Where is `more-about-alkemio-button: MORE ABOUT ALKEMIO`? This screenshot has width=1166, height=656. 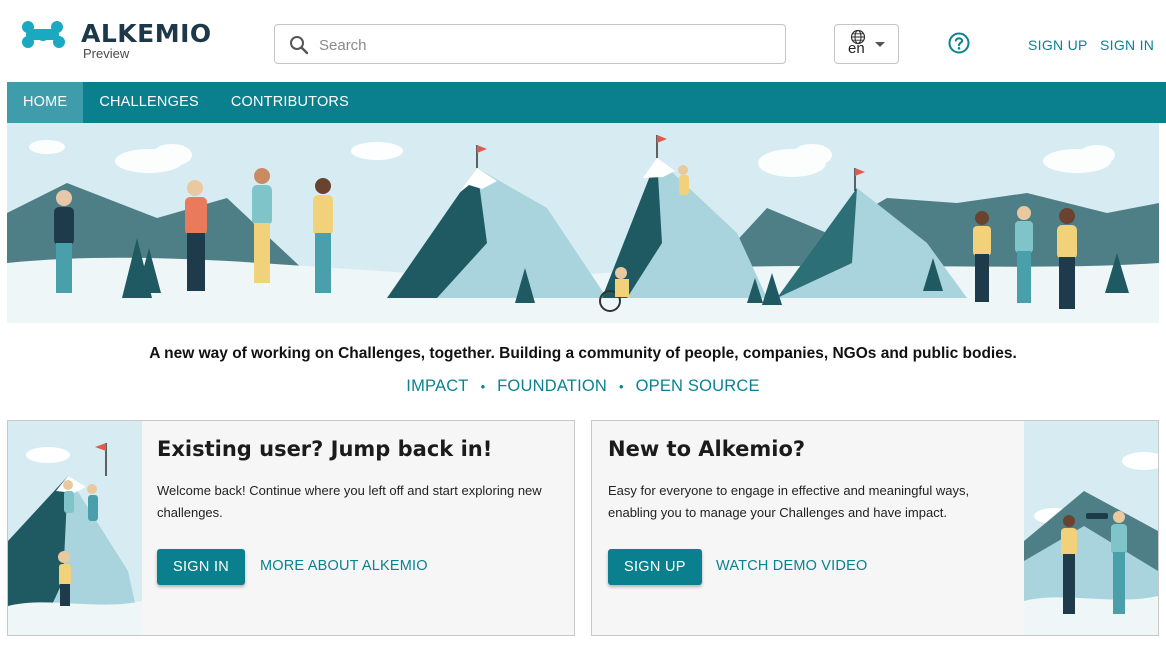
more-about-alkemio-button: MORE ABOUT ALKEMIO is located at coordinates (344, 566).